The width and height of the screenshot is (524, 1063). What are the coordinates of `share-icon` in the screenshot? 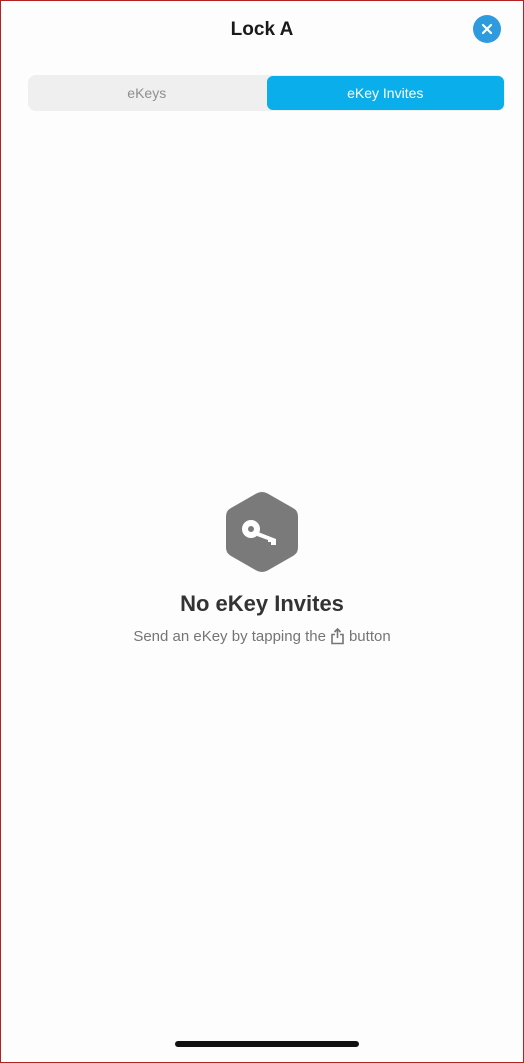 It's located at (337, 636).